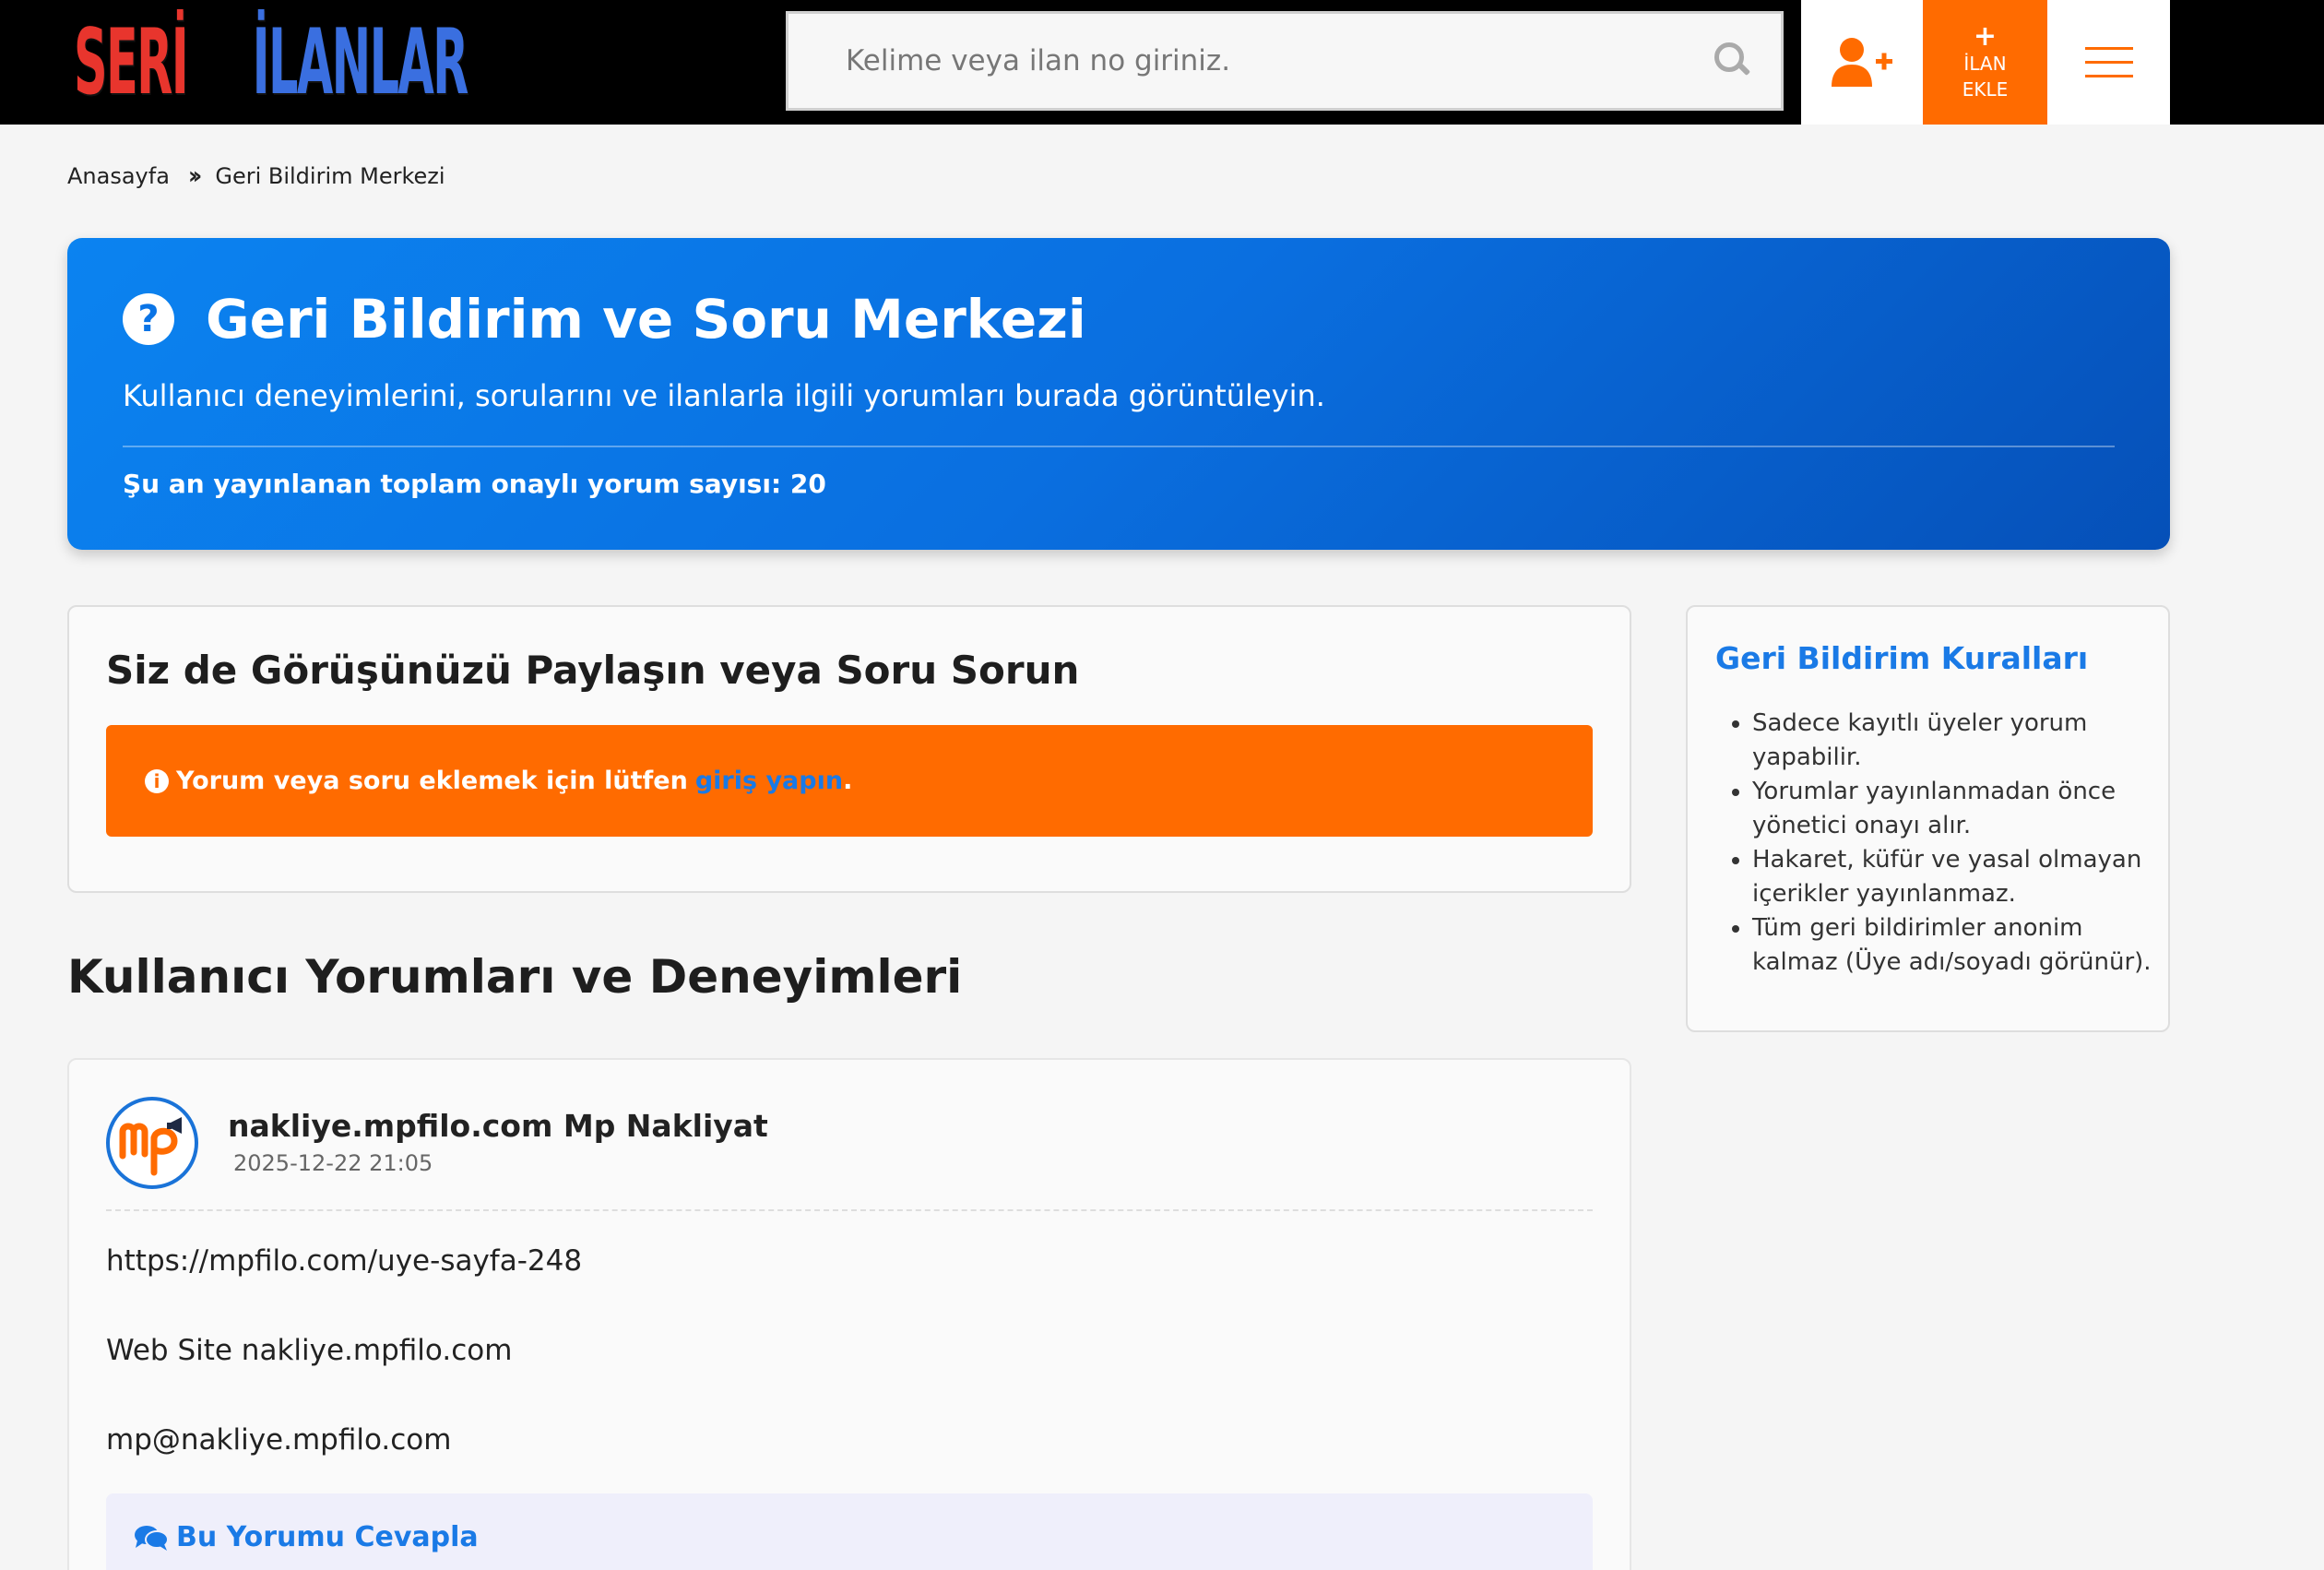 This screenshot has width=2324, height=1570. What do you see at coordinates (1985, 89) in the screenshot?
I see `add-listing-line2: EKLE` at bounding box center [1985, 89].